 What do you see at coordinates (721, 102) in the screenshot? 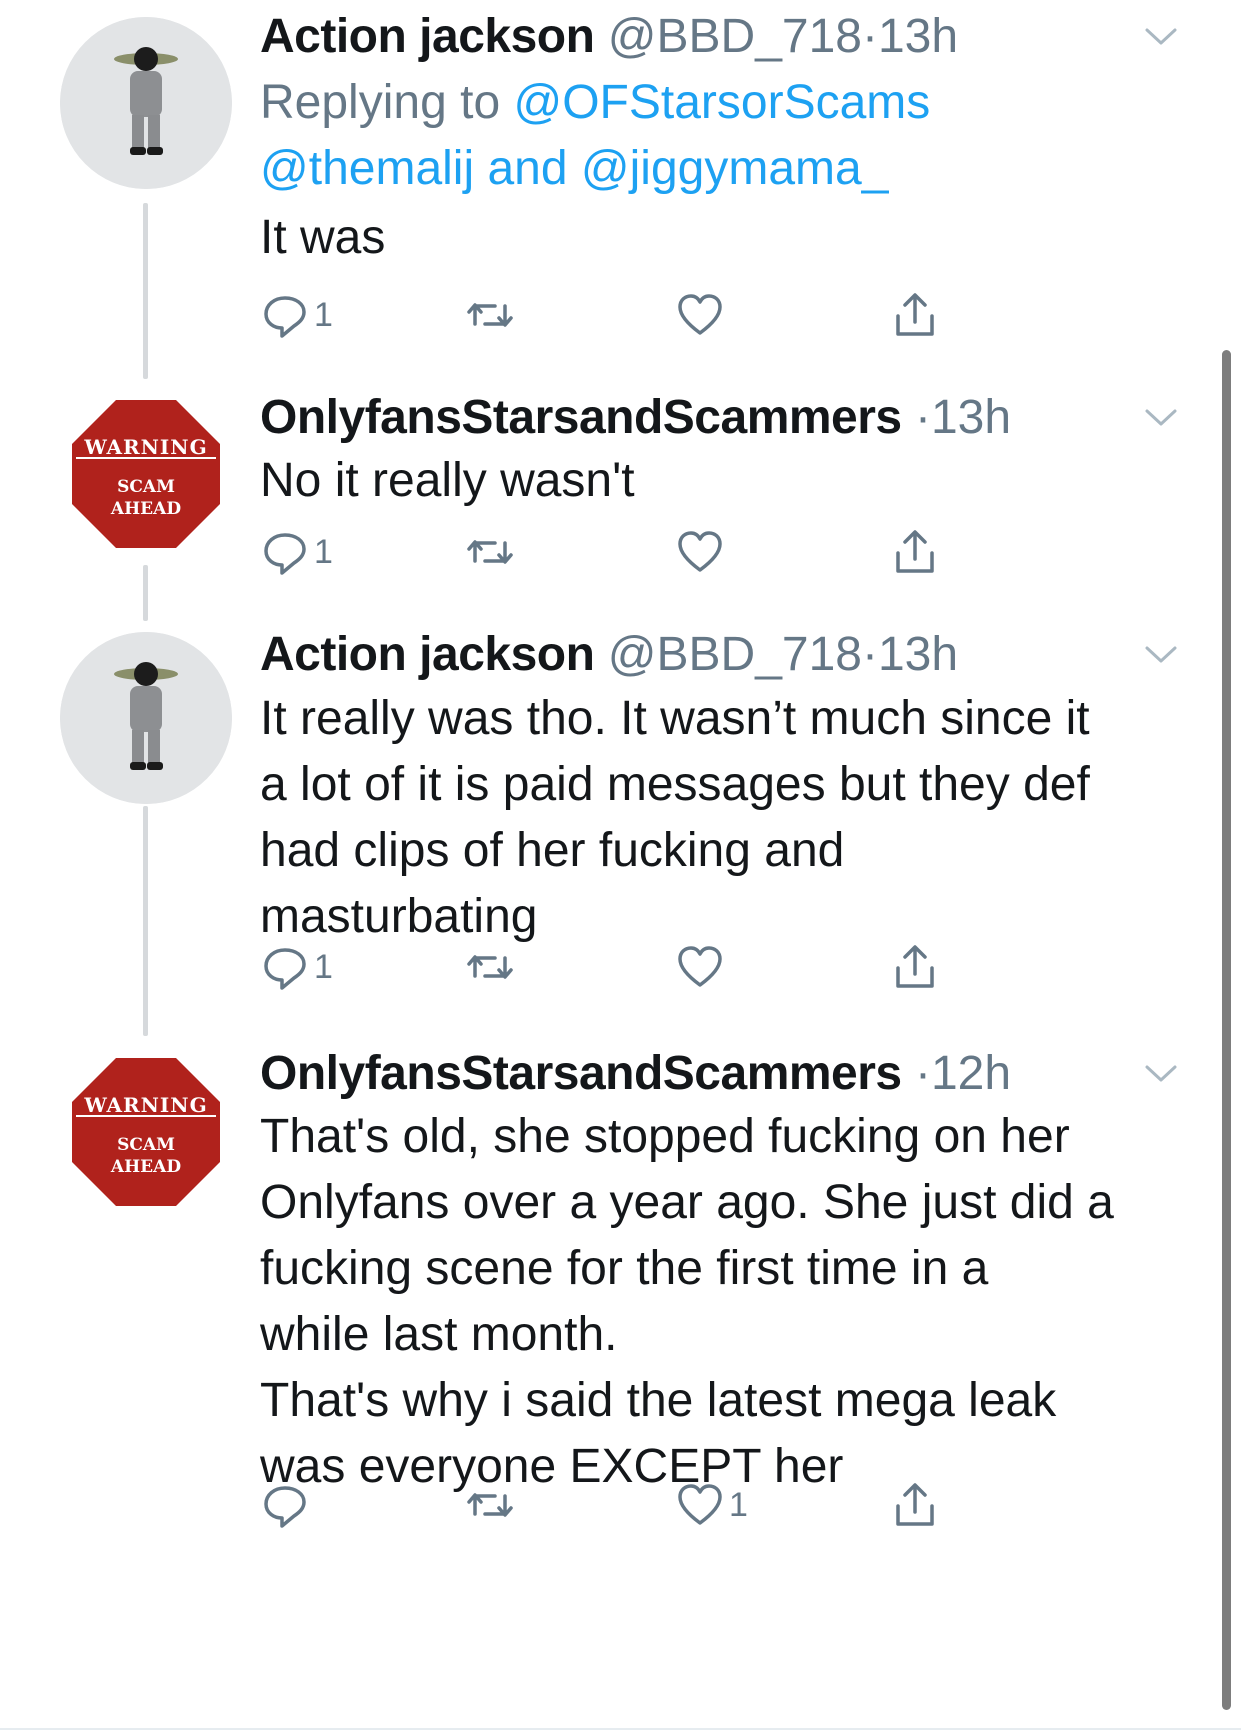
I see `mention-link: @OFStarsorScams` at bounding box center [721, 102].